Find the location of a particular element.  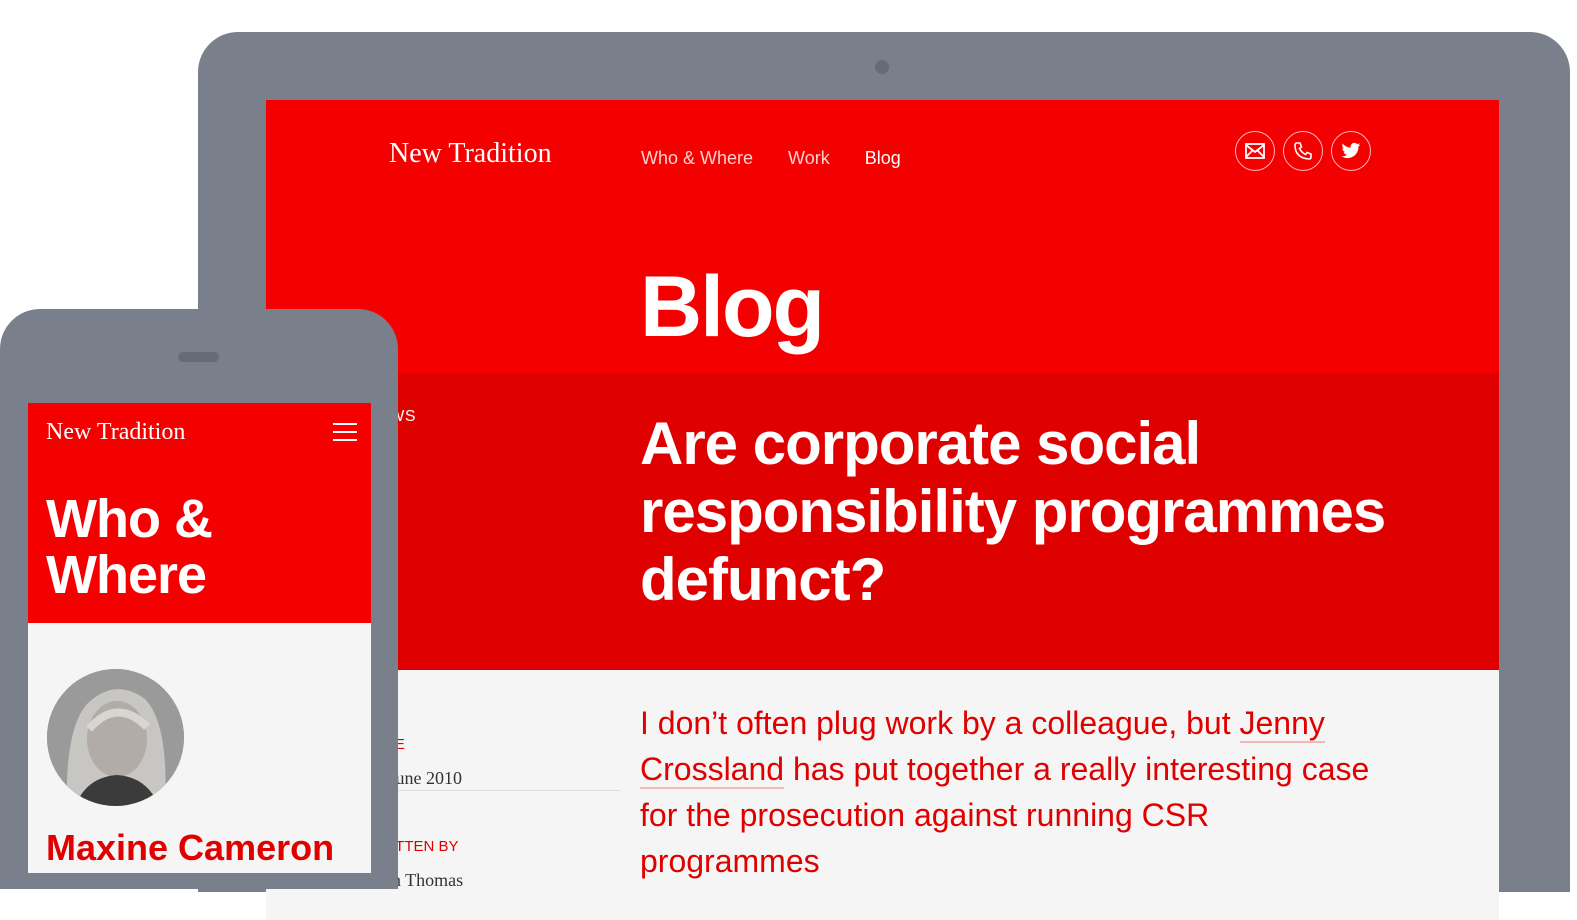

nav-item-who-where: Who & Where is located at coordinates (697, 158).